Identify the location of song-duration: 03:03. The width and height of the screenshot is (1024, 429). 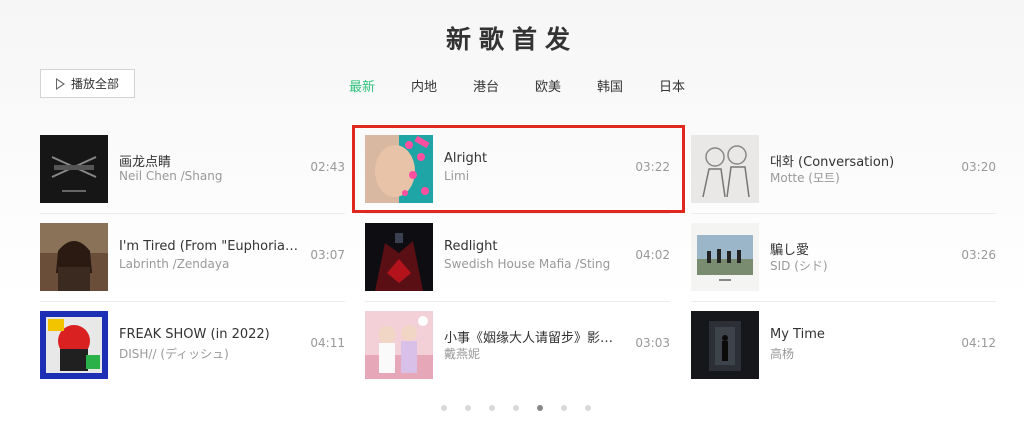
(652, 343).